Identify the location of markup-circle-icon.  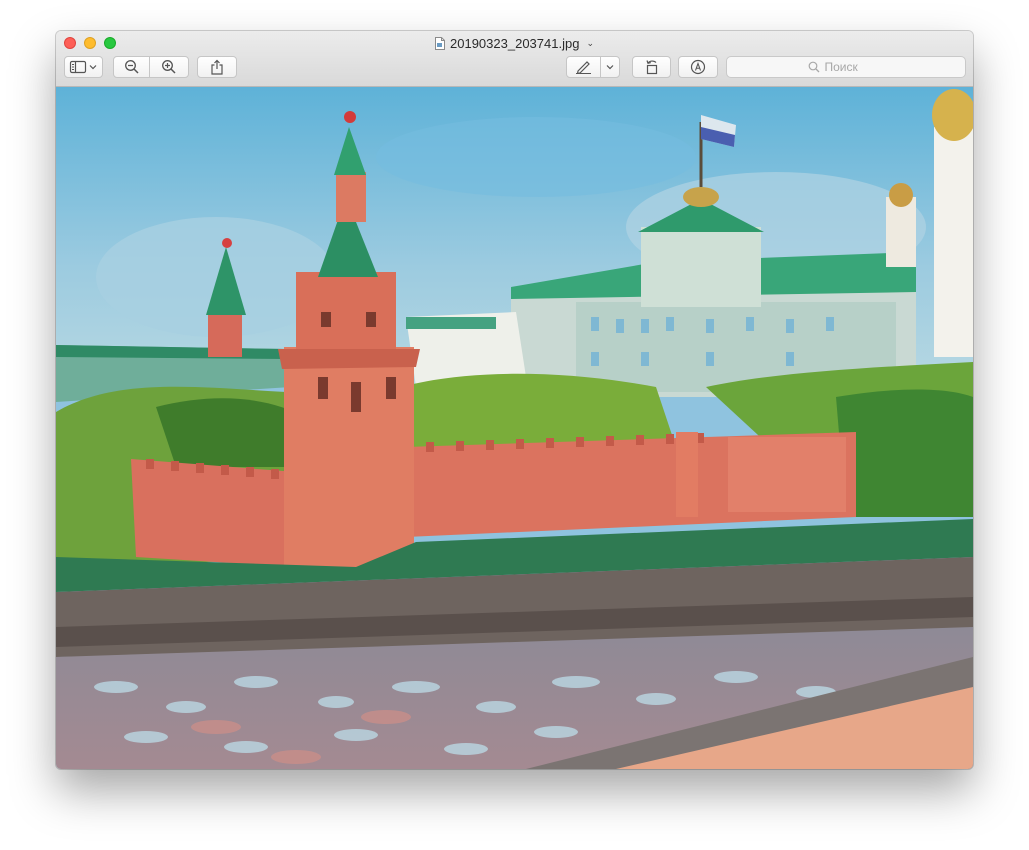
(698, 67).